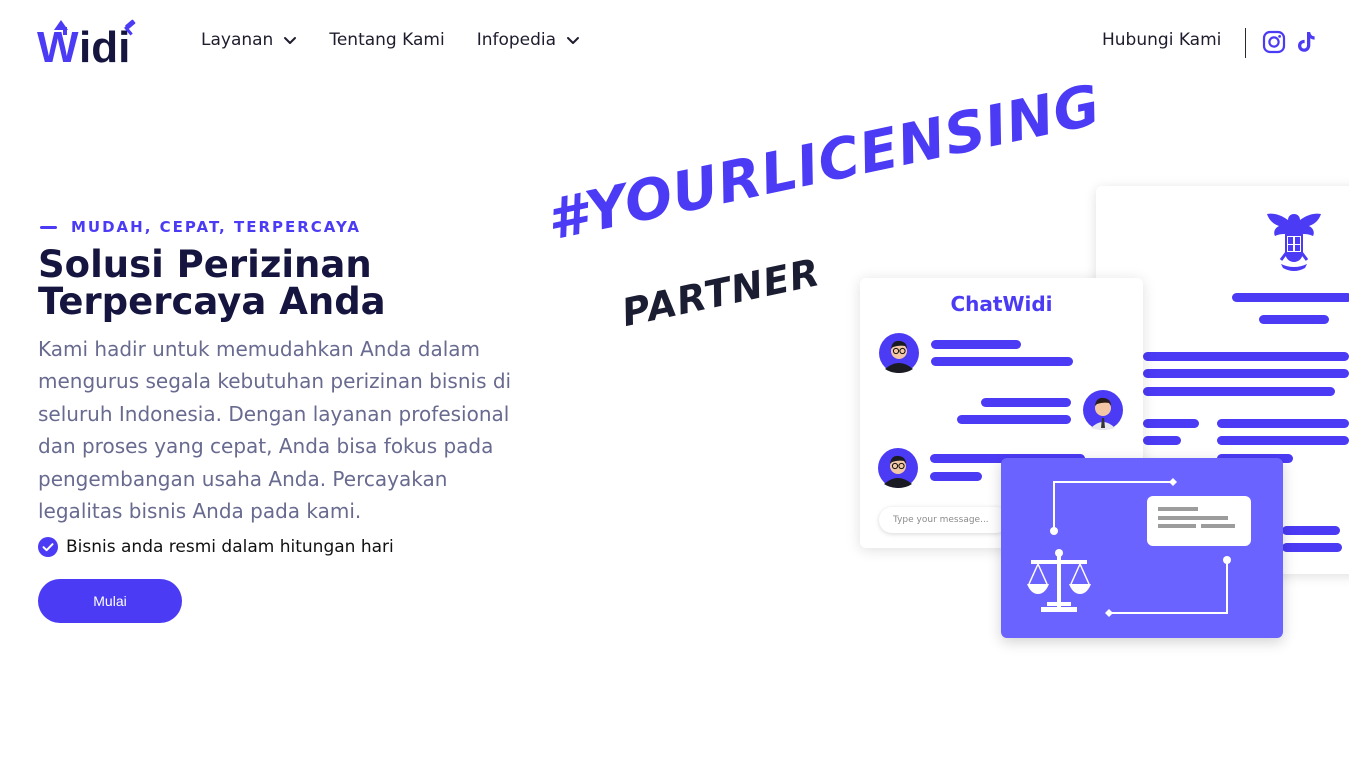  I want to click on widi-logo: W idi, so click(88, 41).